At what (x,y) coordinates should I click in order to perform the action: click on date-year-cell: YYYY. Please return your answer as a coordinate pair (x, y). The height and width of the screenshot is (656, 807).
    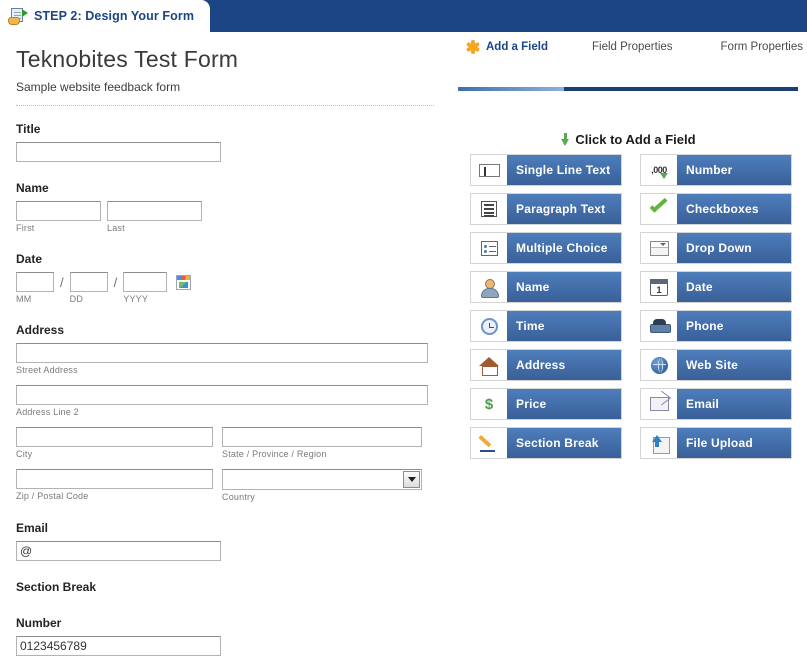
    Looking at the image, I should click on (145, 288).